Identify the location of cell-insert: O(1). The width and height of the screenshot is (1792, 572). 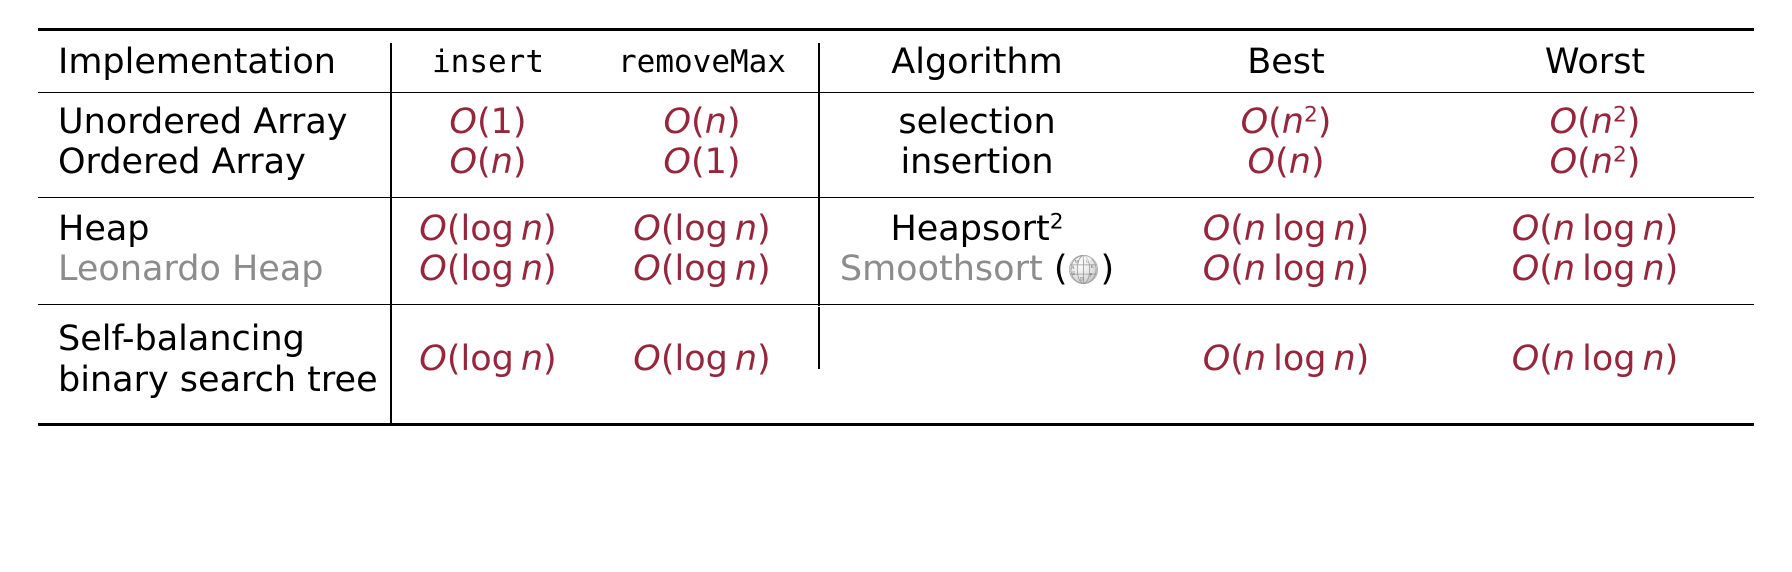
(488, 123).